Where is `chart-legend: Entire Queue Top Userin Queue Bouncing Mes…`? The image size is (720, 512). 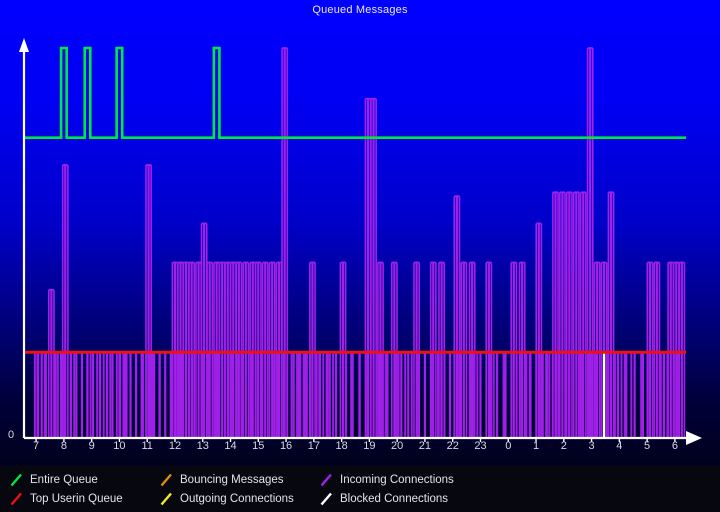
chart-legend: Entire Queue Top Userin Queue Bouncing Mes… is located at coordinates (360, 489).